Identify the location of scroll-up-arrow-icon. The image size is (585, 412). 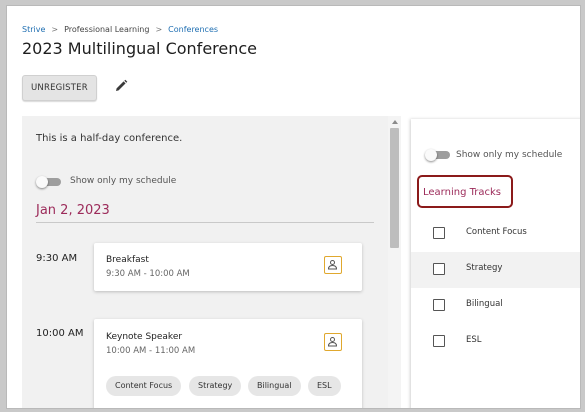
(395, 122).